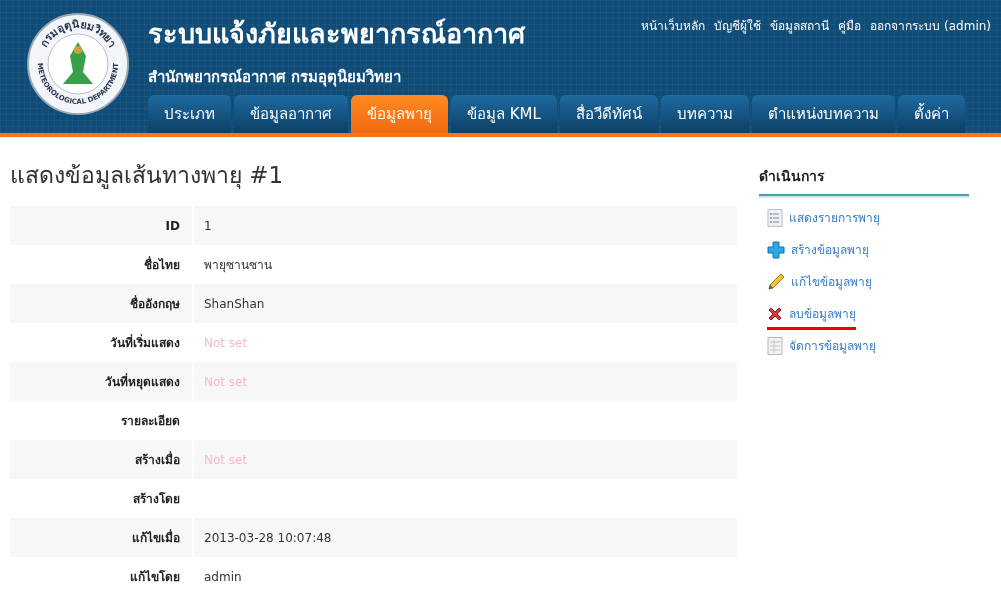 The image size is (1001, 594). What do you see at coordinates (704, 114) in the screenshot?
I see `nav-tab: บทความ` at bounding box center [704, 114].